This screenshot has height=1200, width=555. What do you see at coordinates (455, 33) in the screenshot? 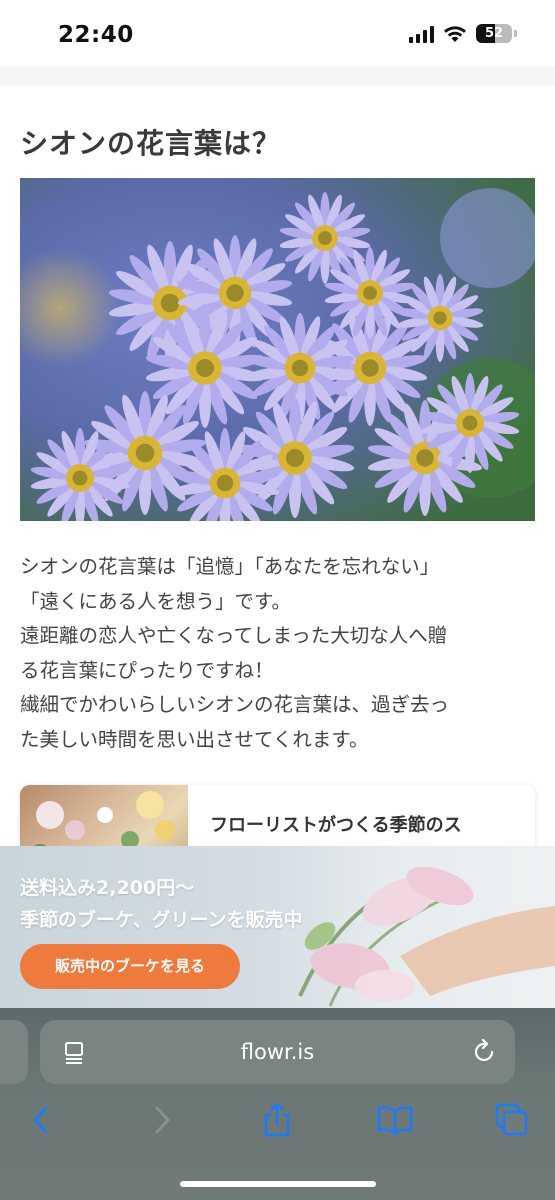
I see `wifi-icon` at bounding box center [455, 33].